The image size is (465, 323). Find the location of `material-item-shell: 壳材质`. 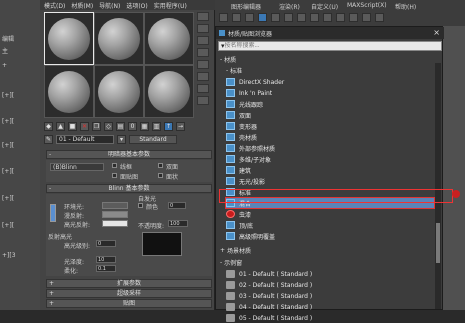

material-item-shell: 壳材质 is located at coordinates (330, 137).